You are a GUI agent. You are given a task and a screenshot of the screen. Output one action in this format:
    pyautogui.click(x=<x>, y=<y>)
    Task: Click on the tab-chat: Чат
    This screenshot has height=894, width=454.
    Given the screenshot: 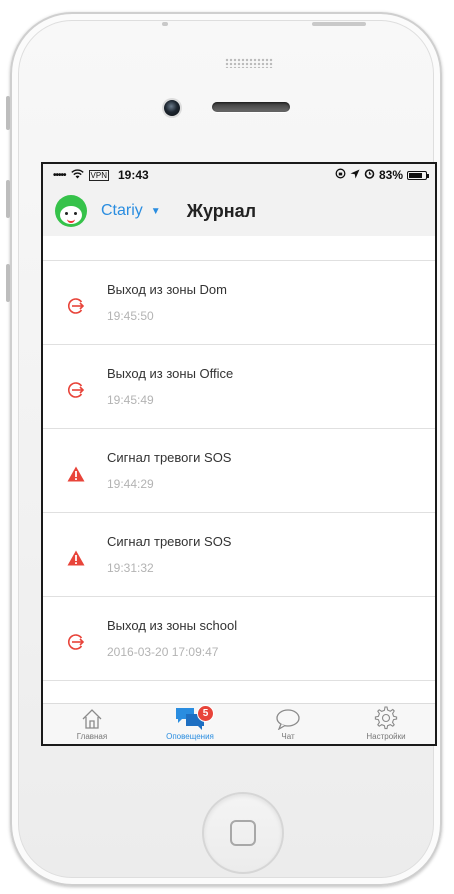 What is the action you would take?
    pyautogui.click(x=288, y=724)
    